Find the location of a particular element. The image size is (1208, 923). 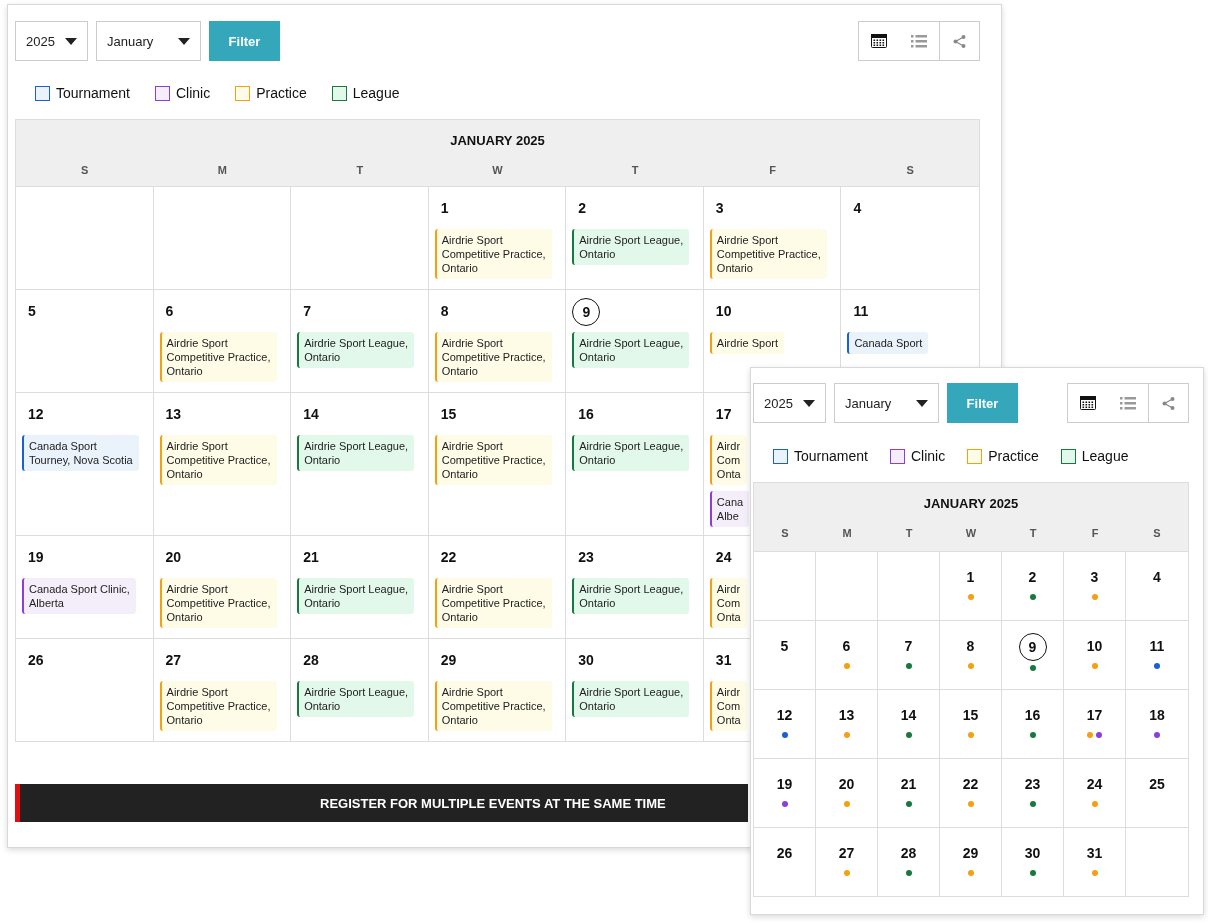

day-number: 15 is located at coordinates (970, 715).